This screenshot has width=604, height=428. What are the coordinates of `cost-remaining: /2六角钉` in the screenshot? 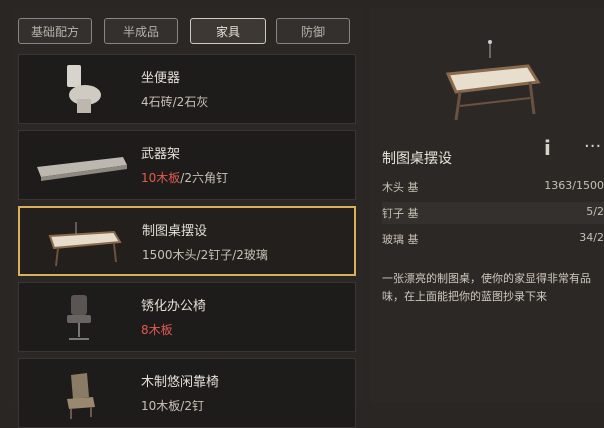 It's located at (204, 178).